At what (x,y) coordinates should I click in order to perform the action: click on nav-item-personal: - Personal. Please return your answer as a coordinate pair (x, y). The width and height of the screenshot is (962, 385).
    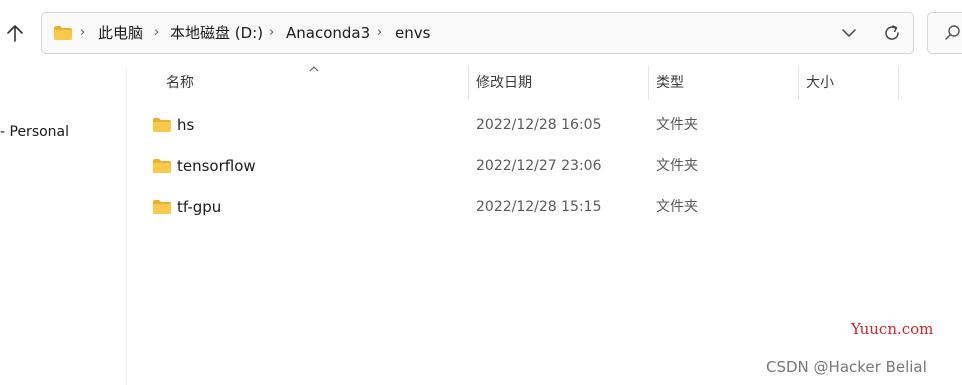
    Looking at the image, I should click on (34, 132).